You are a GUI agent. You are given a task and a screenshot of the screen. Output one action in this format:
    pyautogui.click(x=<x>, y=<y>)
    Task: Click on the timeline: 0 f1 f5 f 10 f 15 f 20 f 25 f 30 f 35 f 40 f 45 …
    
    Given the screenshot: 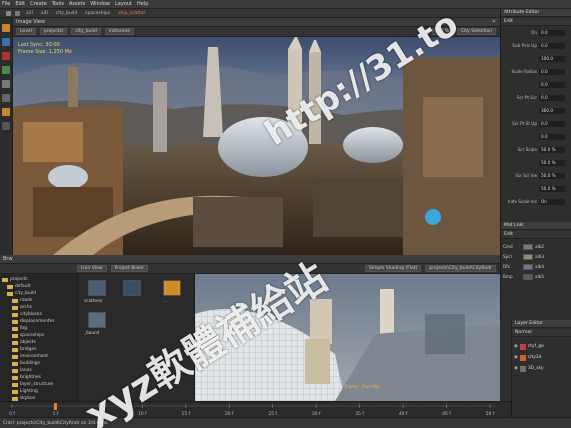 What is the action you would take?
    pyautogui.click(x=255, y=409)
    